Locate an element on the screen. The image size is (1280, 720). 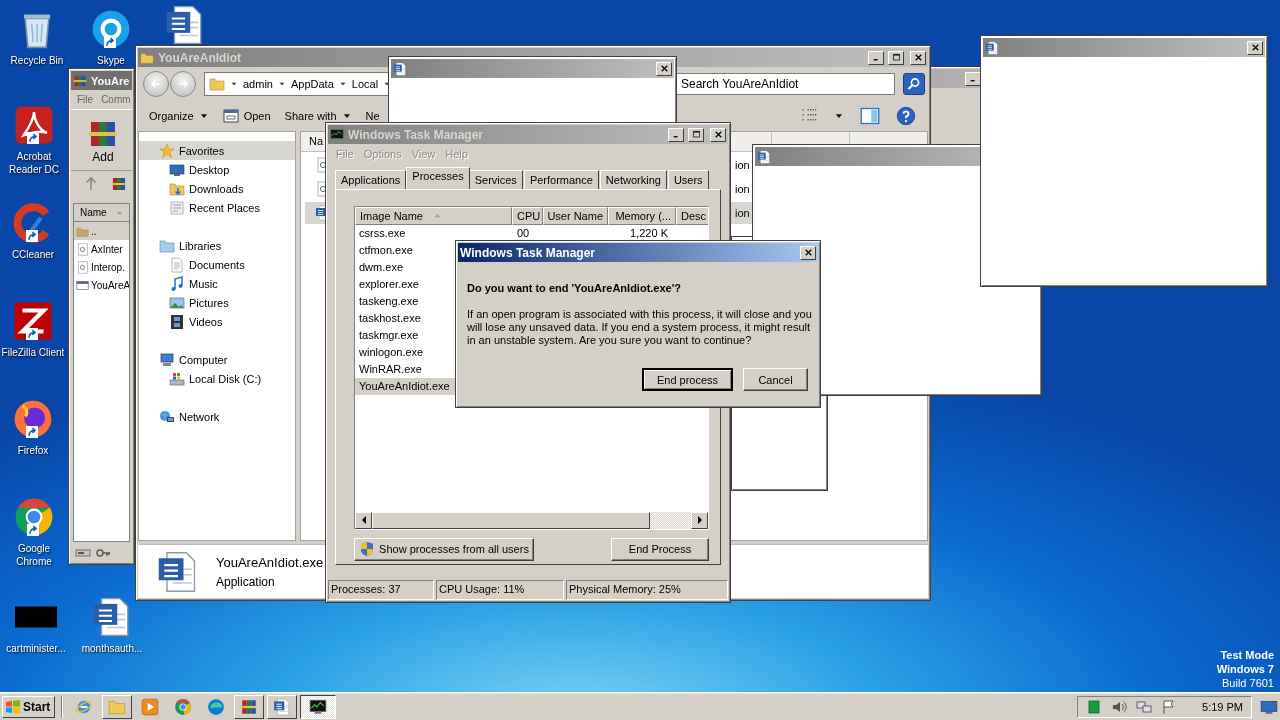
cpu-value: 00 is located at coordinates (523, 233).